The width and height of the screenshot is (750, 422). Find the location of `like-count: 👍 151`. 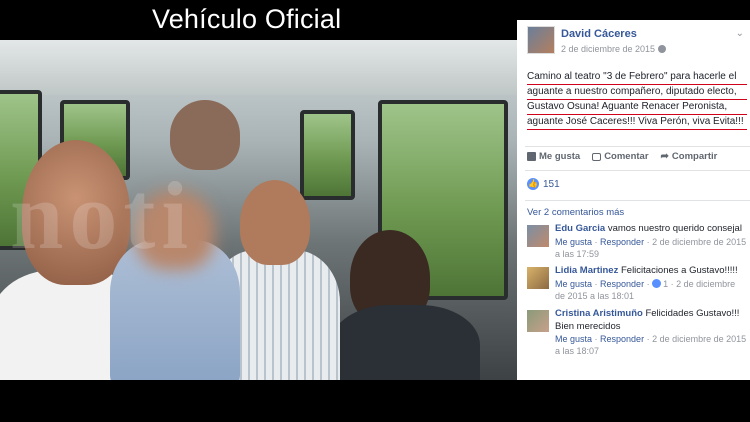

like-count: 👍 151 is located at coordinates (543, 184).